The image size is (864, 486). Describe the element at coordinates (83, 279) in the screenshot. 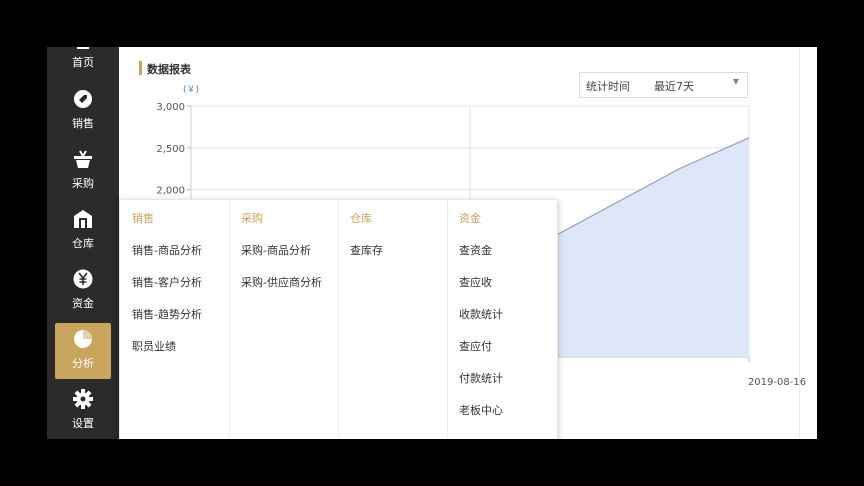

I see `yen-coin-icon` at that location.